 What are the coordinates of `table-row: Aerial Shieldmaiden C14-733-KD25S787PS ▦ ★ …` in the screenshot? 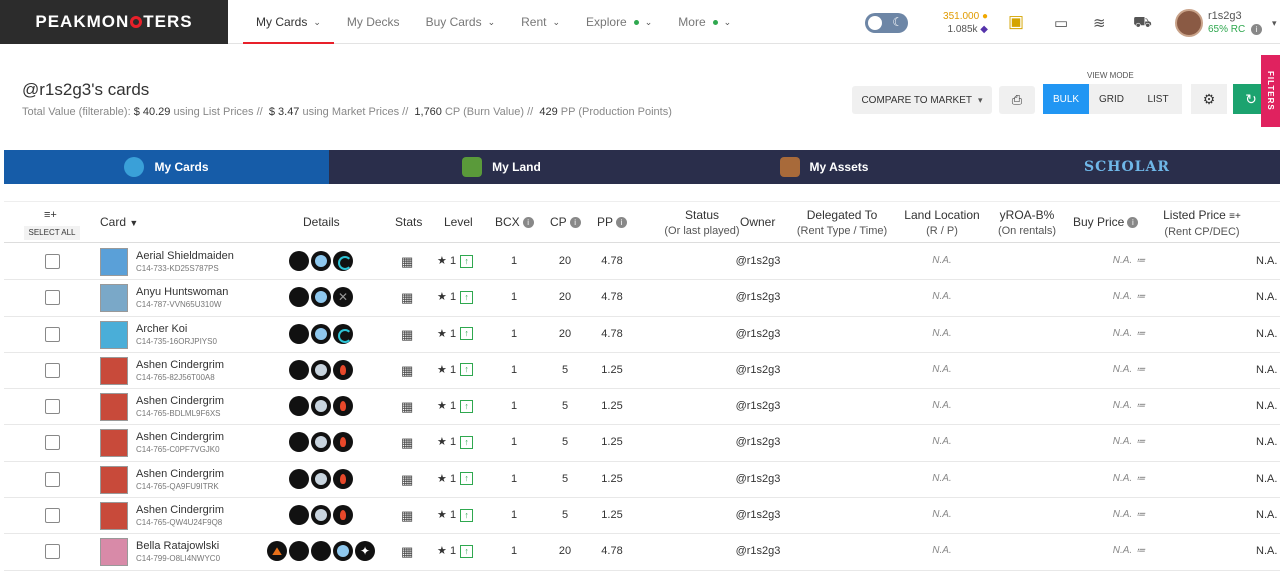 It's located at (642, 262).